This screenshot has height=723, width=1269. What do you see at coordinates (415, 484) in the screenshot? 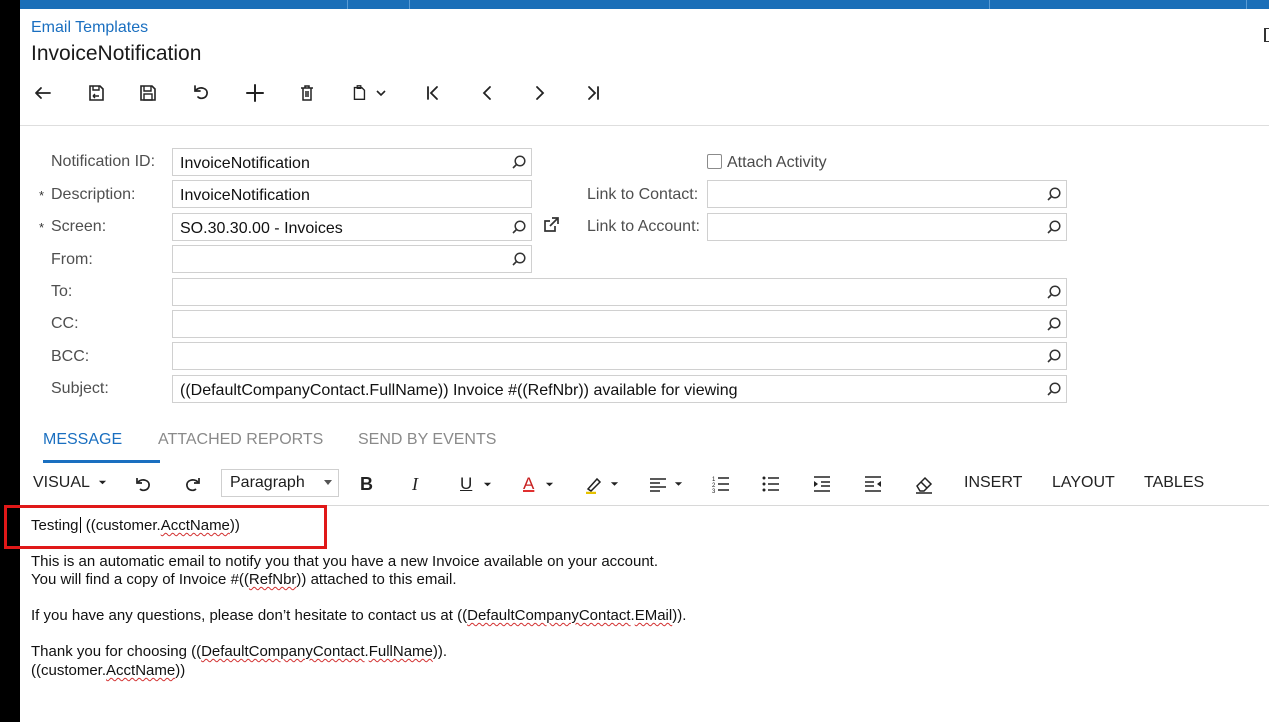
I see `italic-button: I` at bounding box center [415, 484].